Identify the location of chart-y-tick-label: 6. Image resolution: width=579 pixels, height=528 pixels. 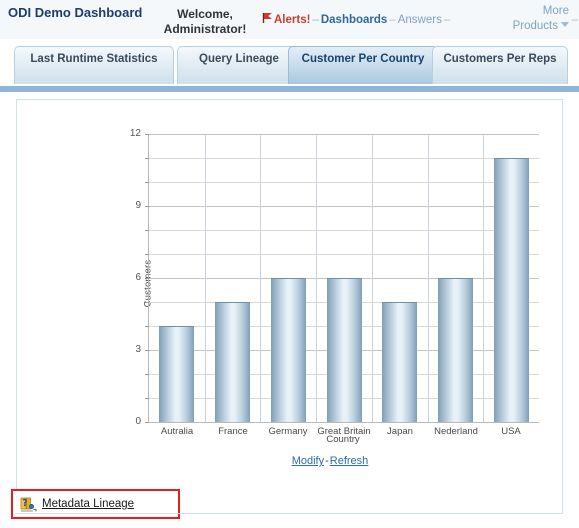
(138, 277).